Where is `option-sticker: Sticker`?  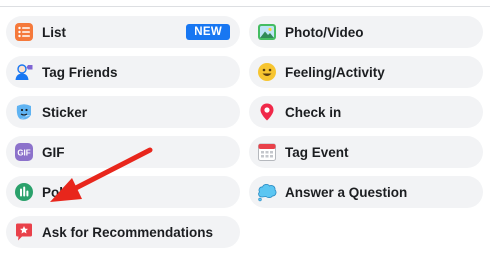
option-sticker: Sticker is located at coordinates (123, 112).